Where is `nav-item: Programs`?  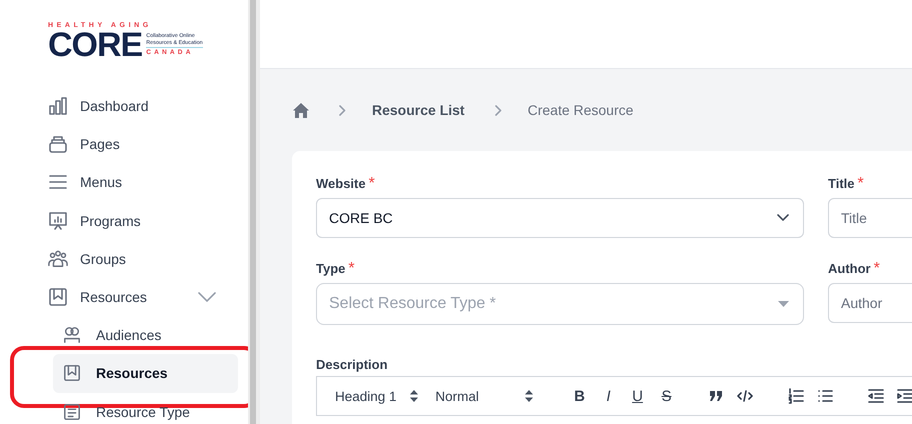 nav-item: Programs is located at coordinates (124, 221).